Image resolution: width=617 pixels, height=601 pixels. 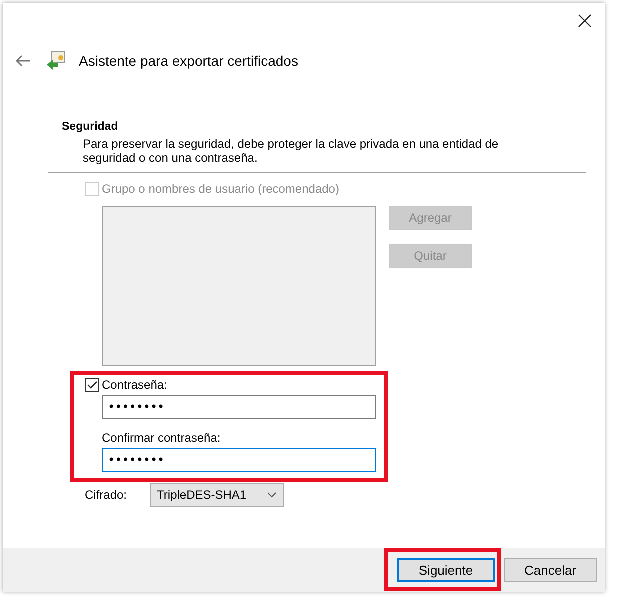 What do you see at coordinates (162, 438) in the screenshot?
I see `confirm-password-label: Confirmar contraseña:` at bounding box center [162, 438].